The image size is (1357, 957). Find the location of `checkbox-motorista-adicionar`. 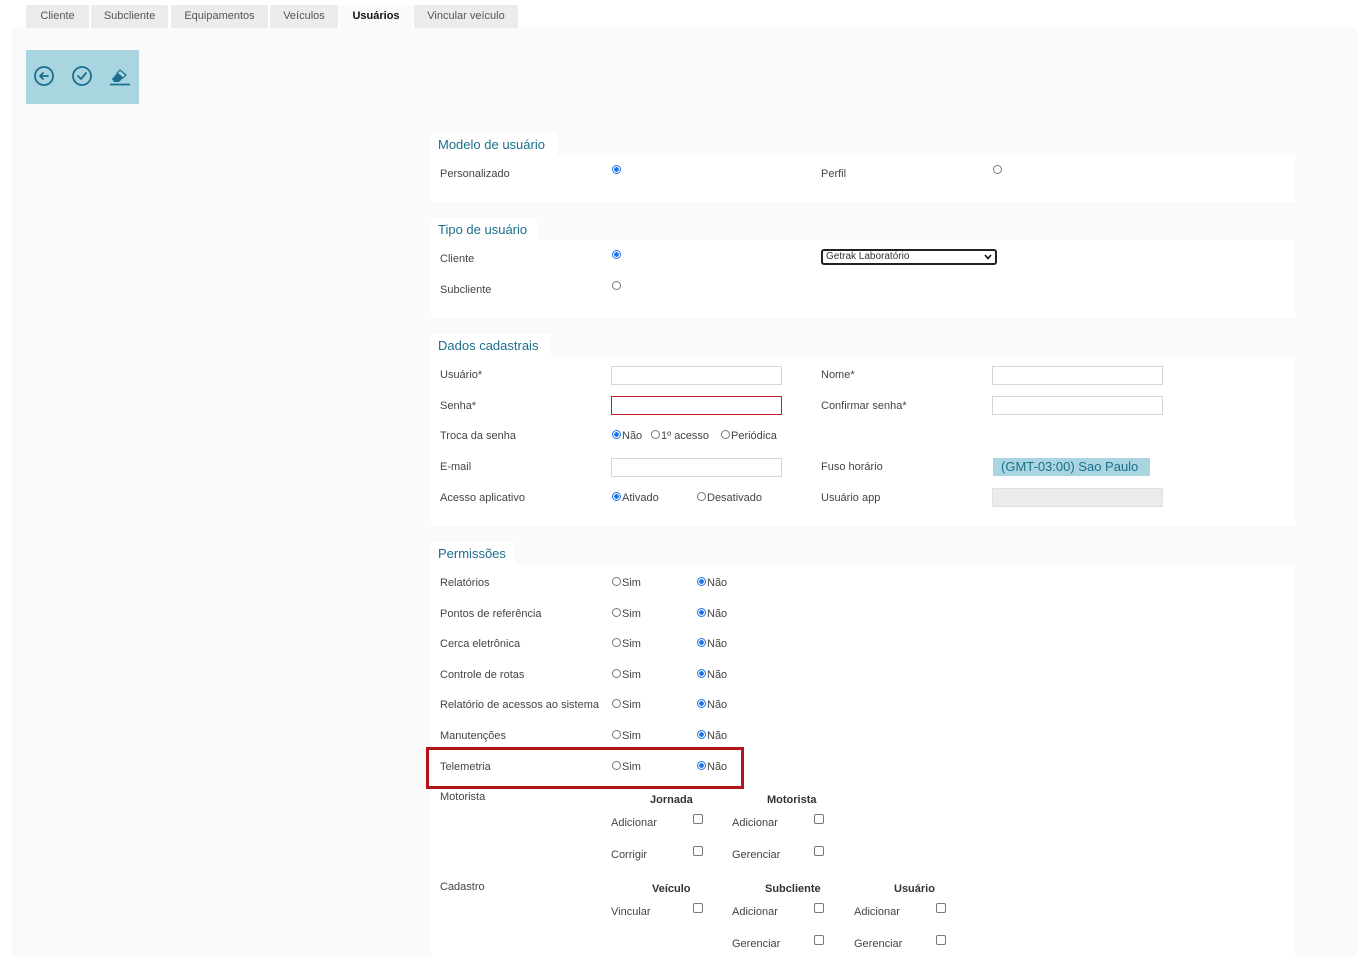

checkbox-motorista-adicionar is located at coordinates (819, 819).